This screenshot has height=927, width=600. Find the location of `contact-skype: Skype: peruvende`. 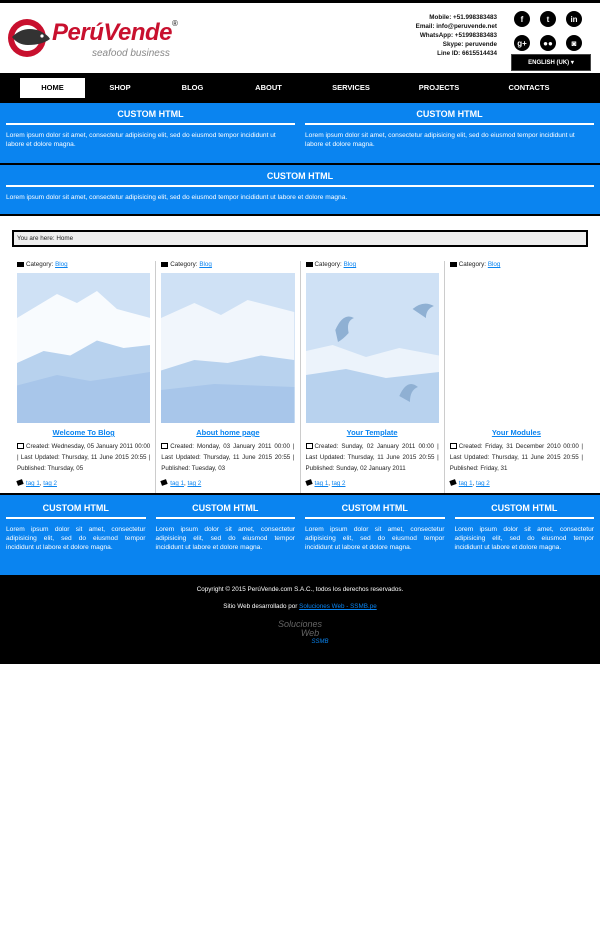

contact-skype: Skype: peruvende is located at coordinates (469, 44).